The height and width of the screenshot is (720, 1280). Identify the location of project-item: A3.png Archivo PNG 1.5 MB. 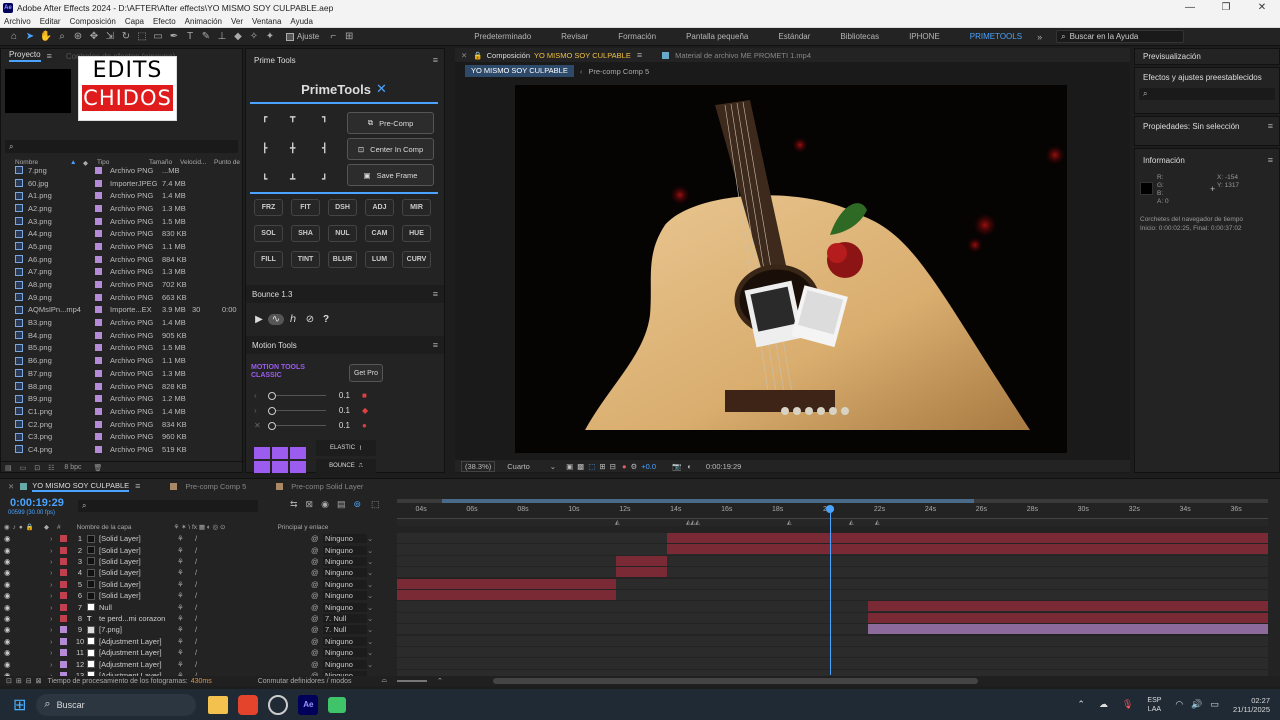
(122, 221).